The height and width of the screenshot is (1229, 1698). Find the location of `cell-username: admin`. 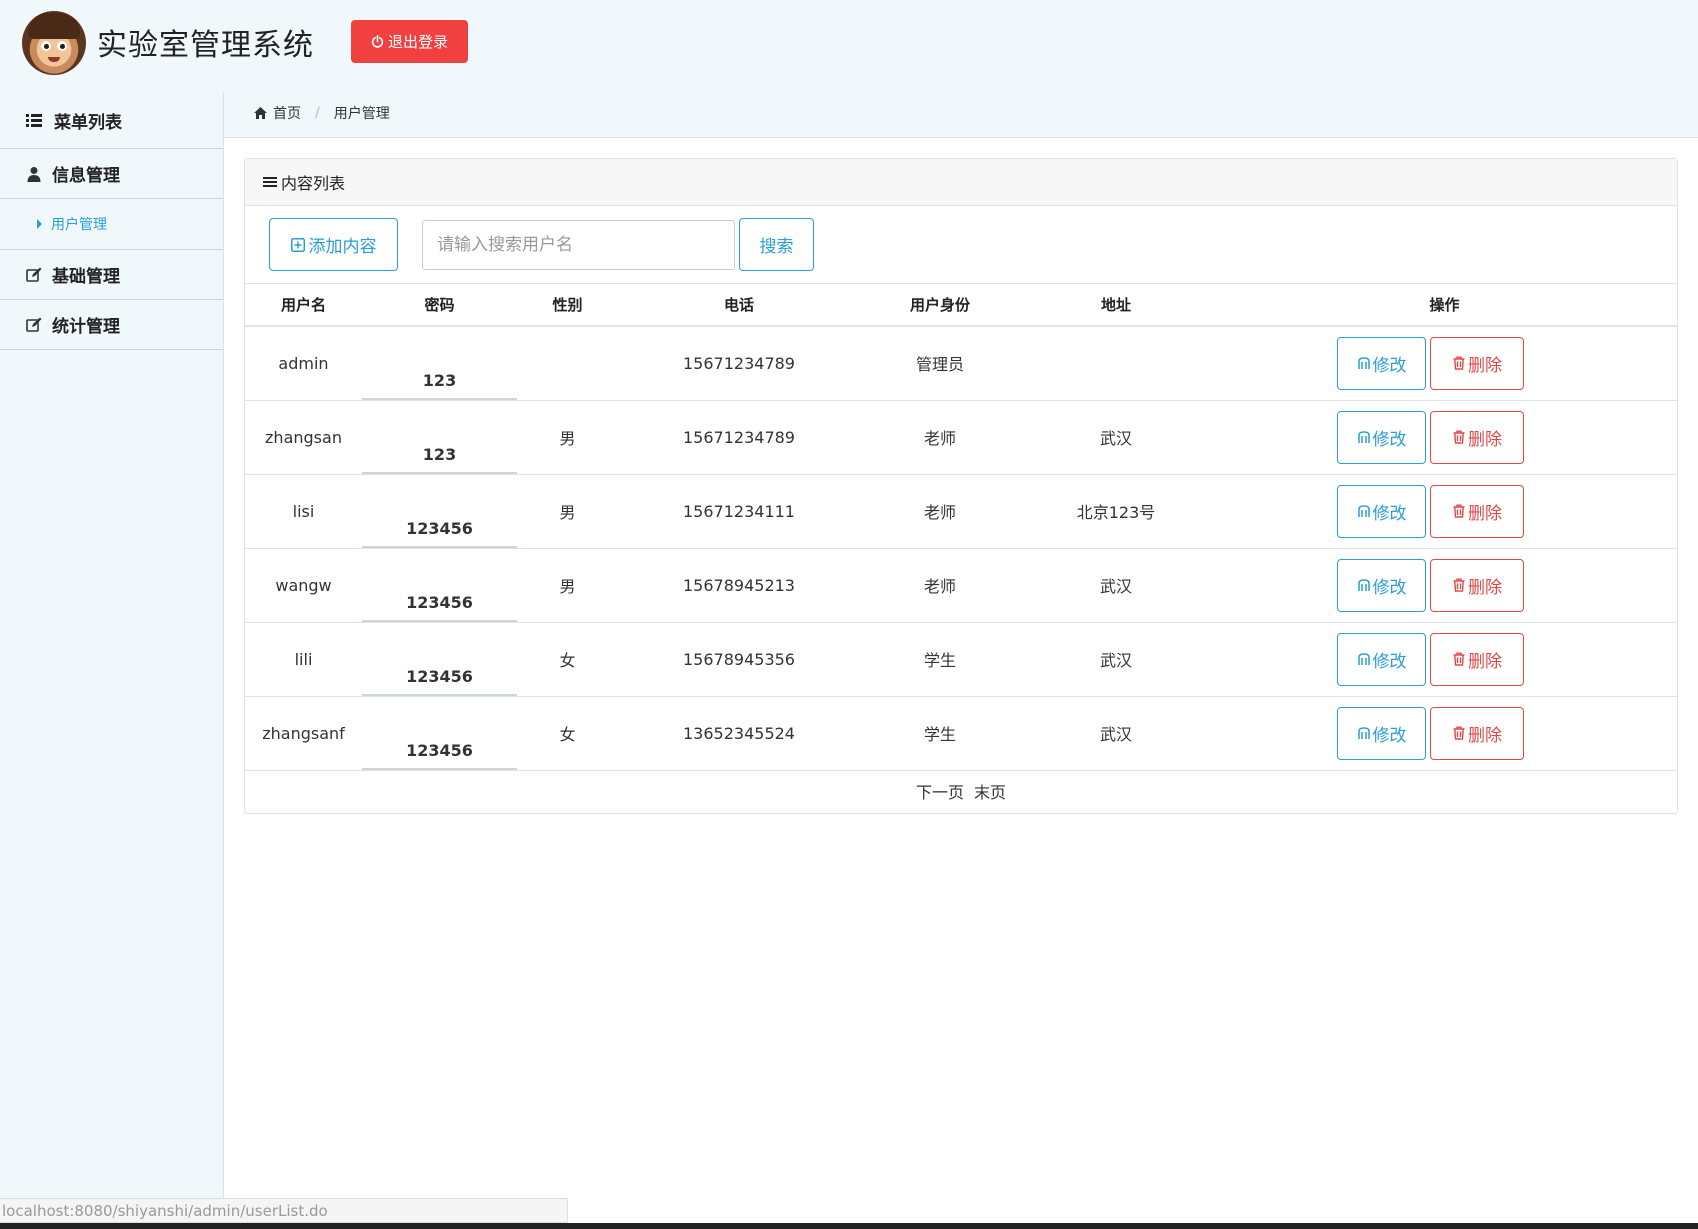

cell-username: admin is located at coordinates (303, 363).